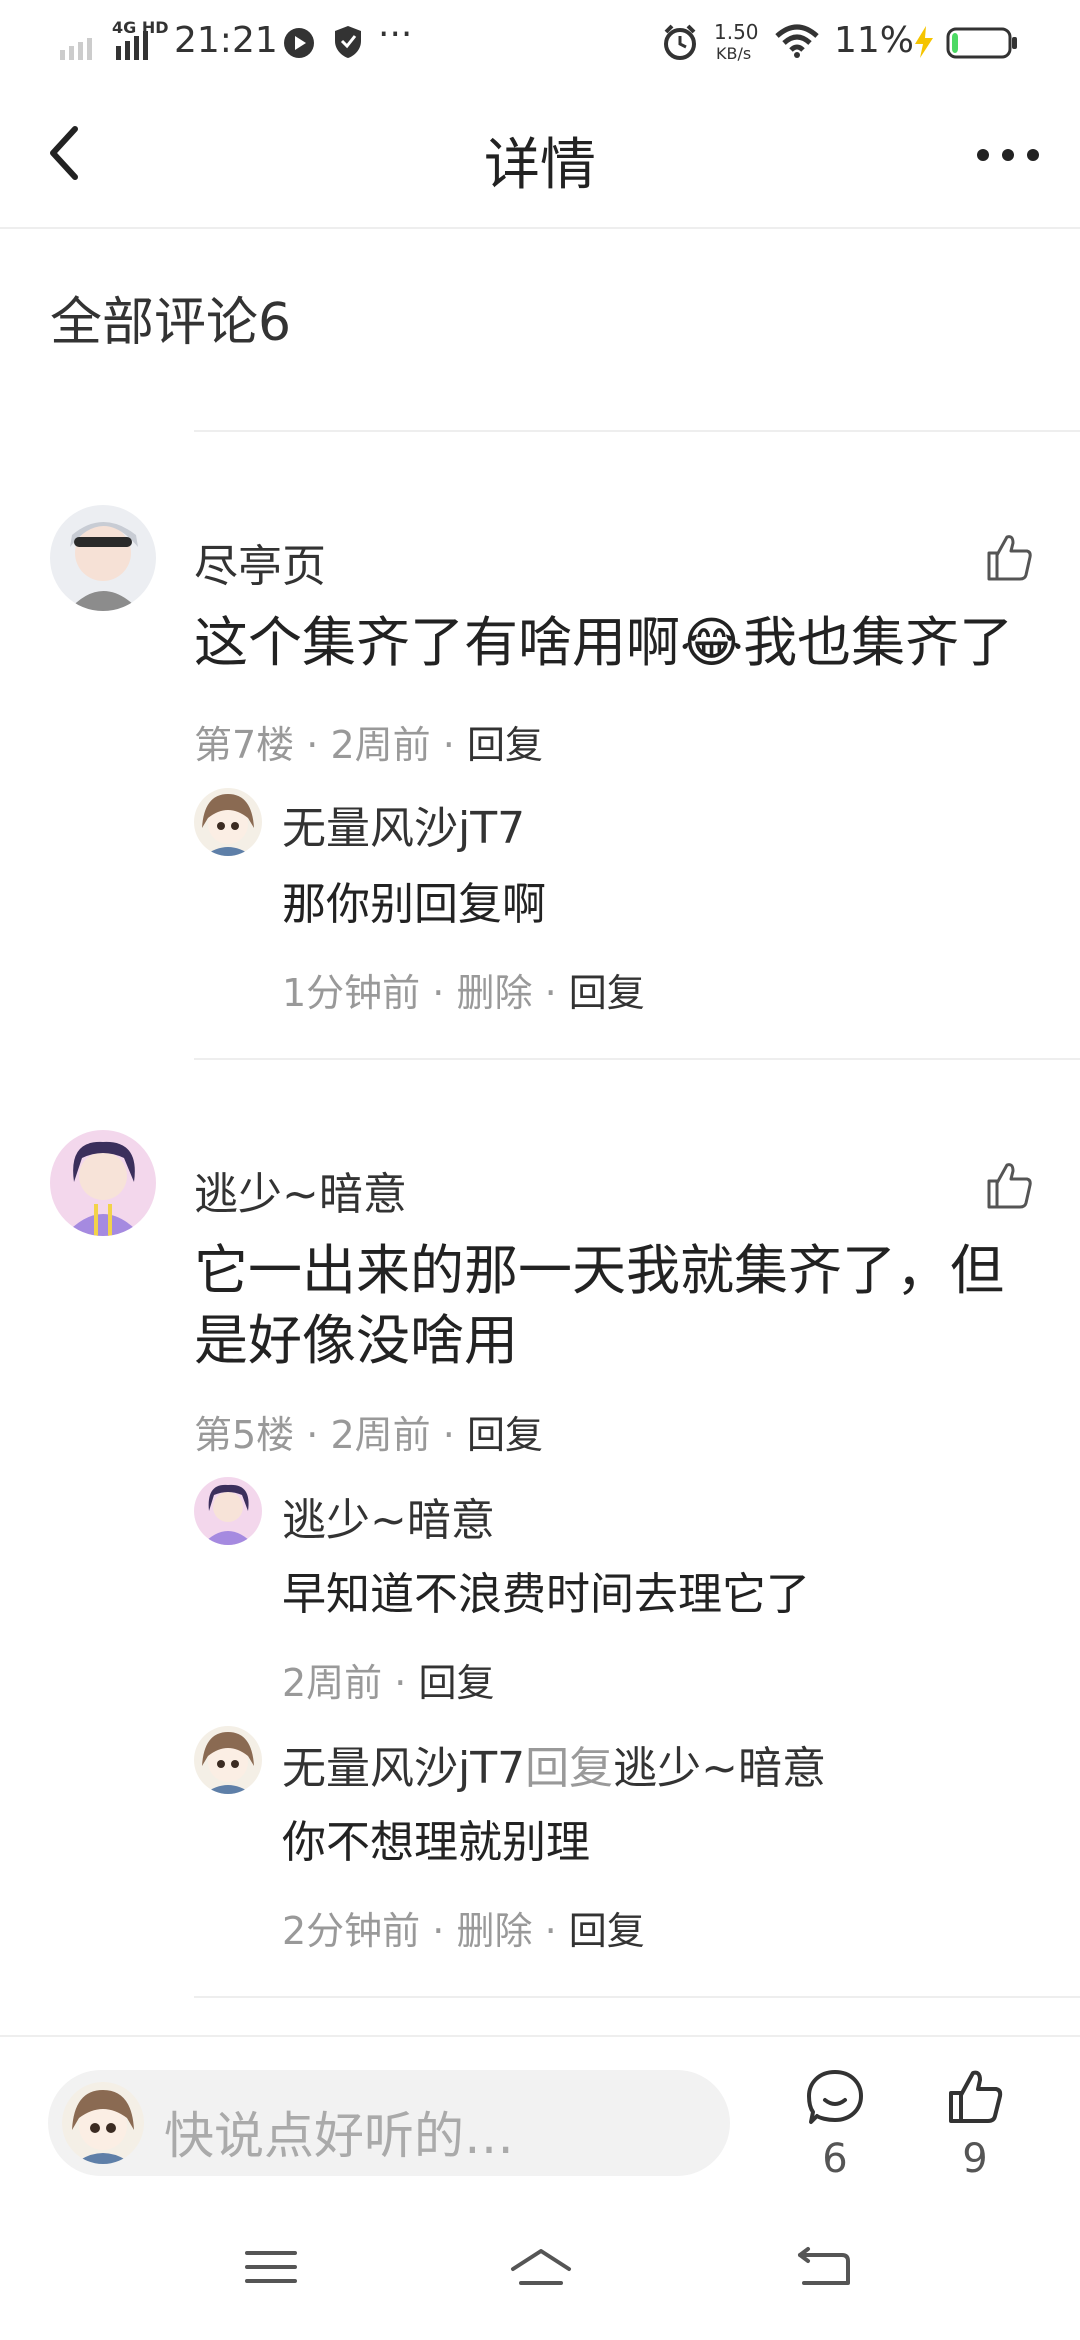 This screenshot has width=1080, height=2340. I want to click on comment-username: 尽亭页, so click(260, 562).